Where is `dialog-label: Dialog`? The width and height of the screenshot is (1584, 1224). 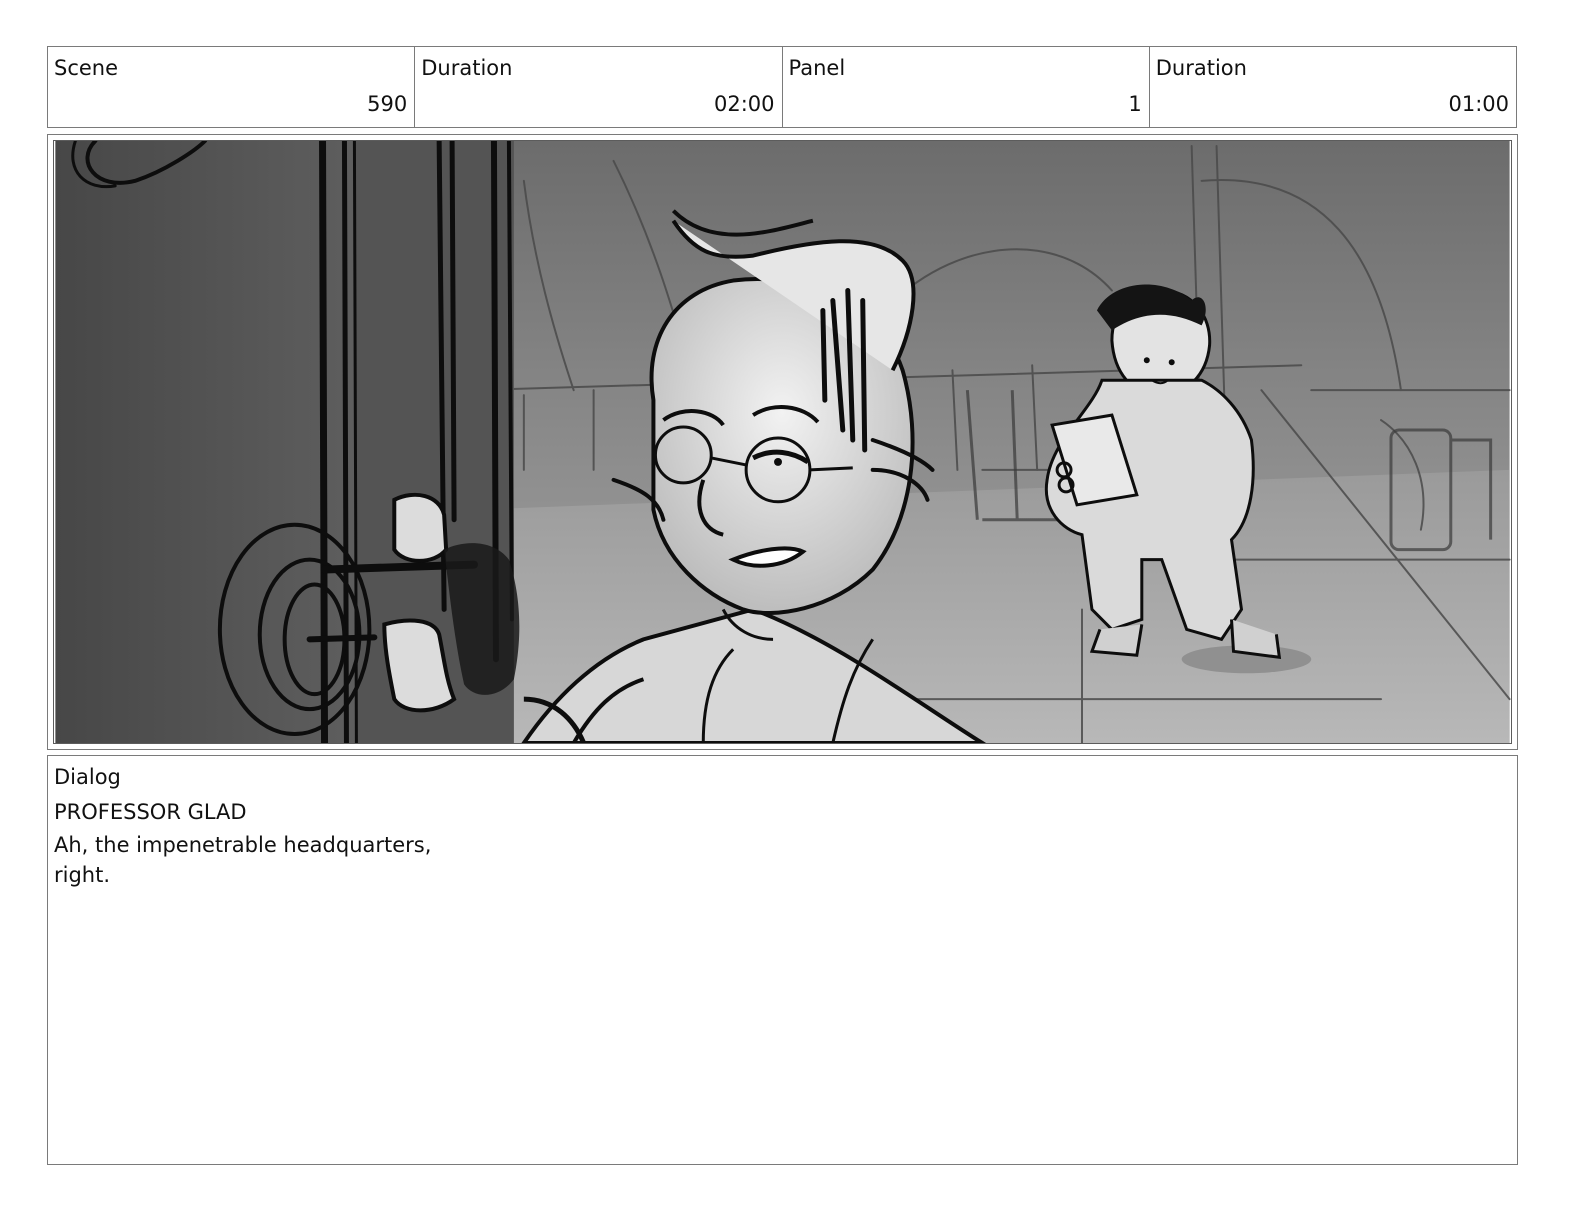 dialog-label: Dialog is located at coordinates (87, 777).